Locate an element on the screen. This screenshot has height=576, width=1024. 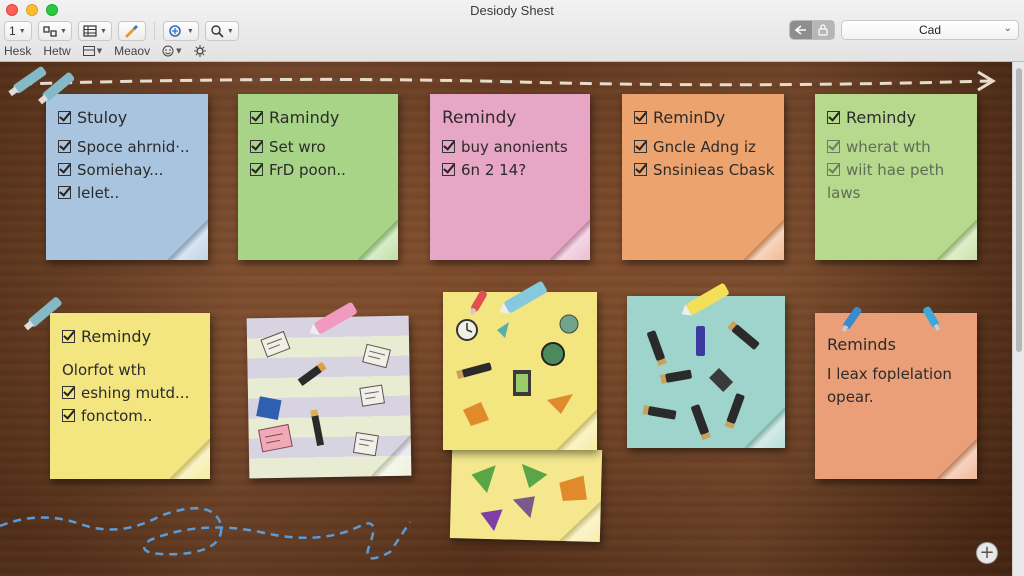
origami-illustration is located at coordinates (529, 497).